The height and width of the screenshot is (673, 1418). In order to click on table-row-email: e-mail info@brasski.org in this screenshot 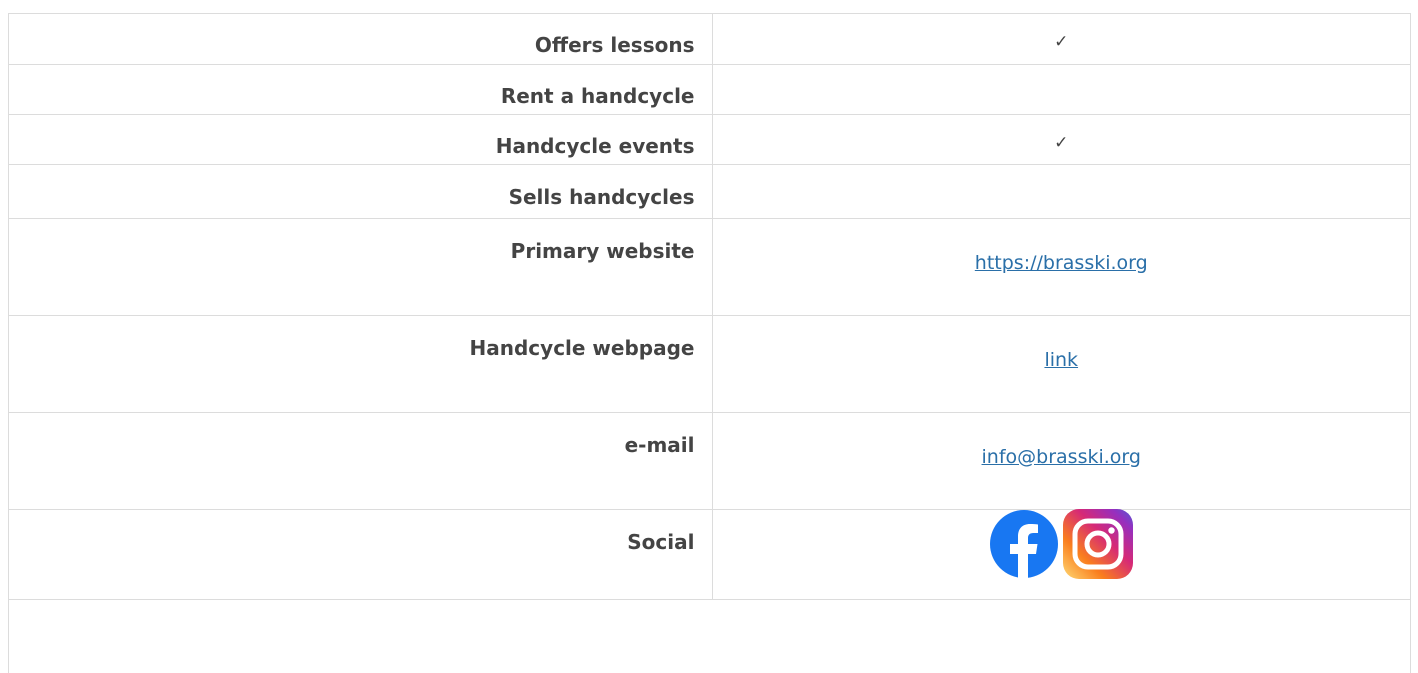, I will do `click(709, 461)`.